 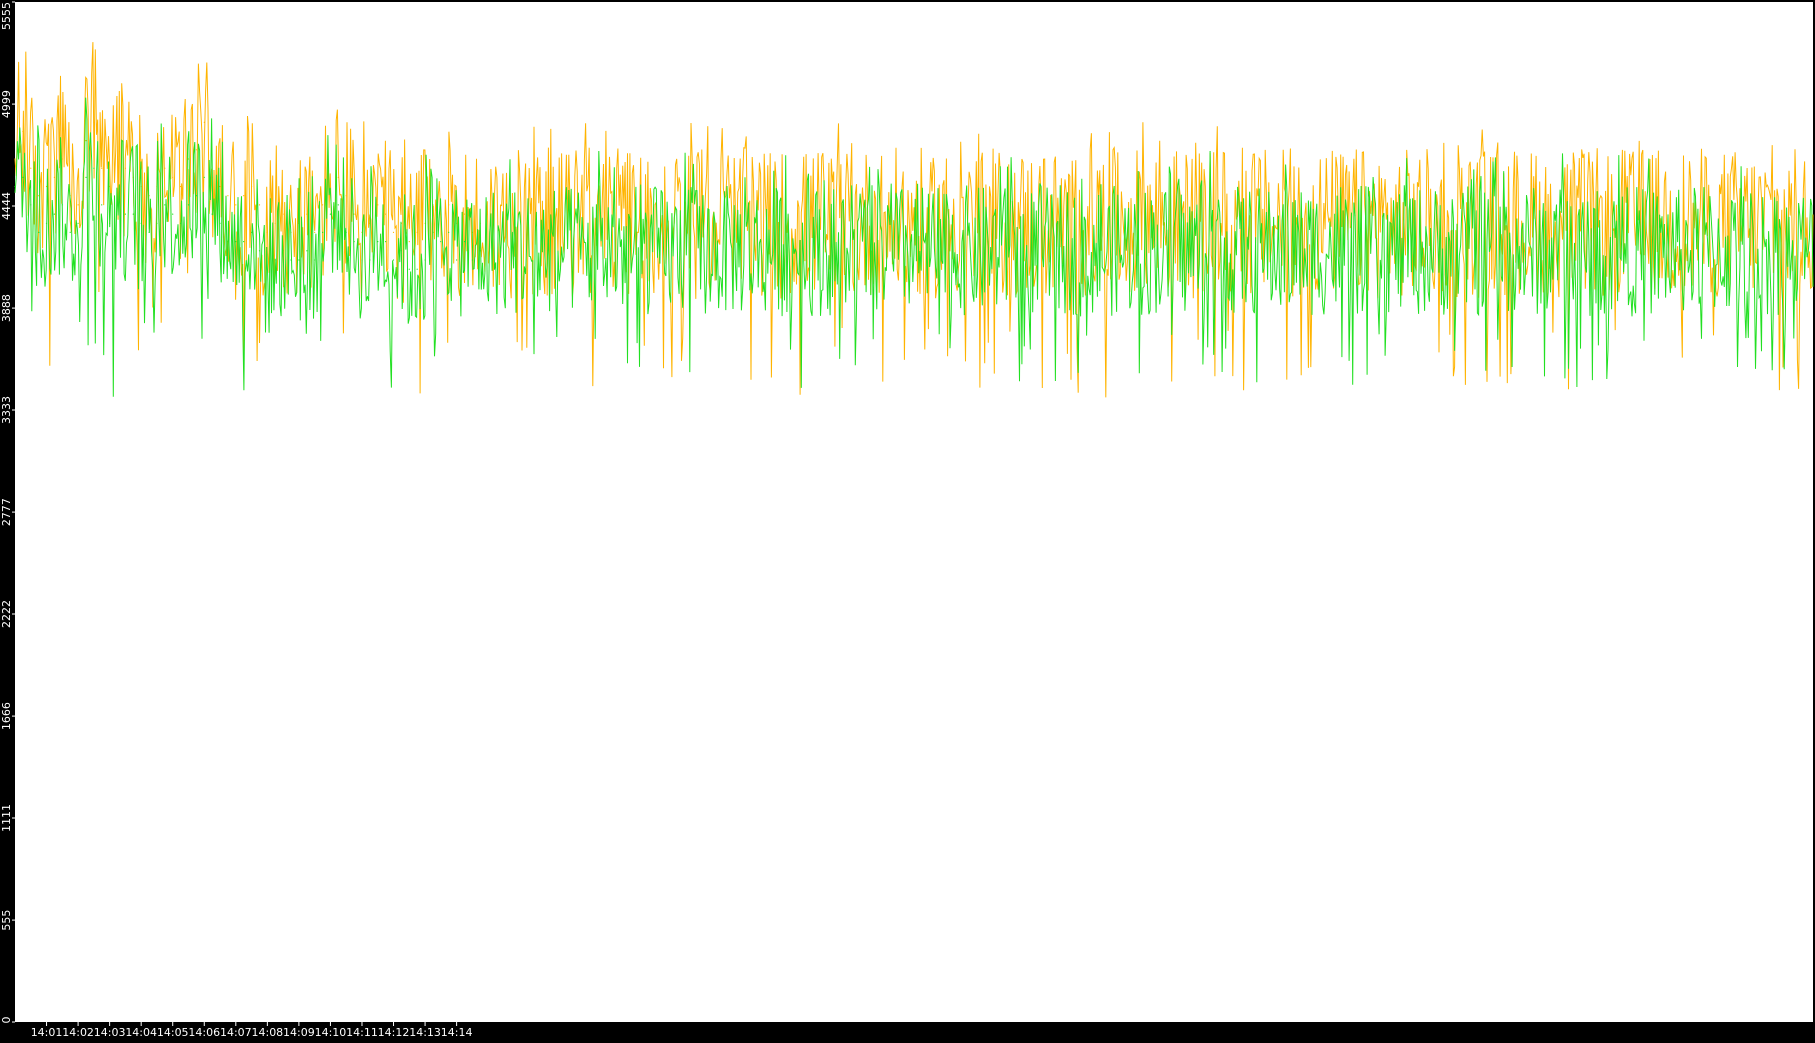 I want to click on x-tick-label: 14:05, so click(x=173, y=1032).